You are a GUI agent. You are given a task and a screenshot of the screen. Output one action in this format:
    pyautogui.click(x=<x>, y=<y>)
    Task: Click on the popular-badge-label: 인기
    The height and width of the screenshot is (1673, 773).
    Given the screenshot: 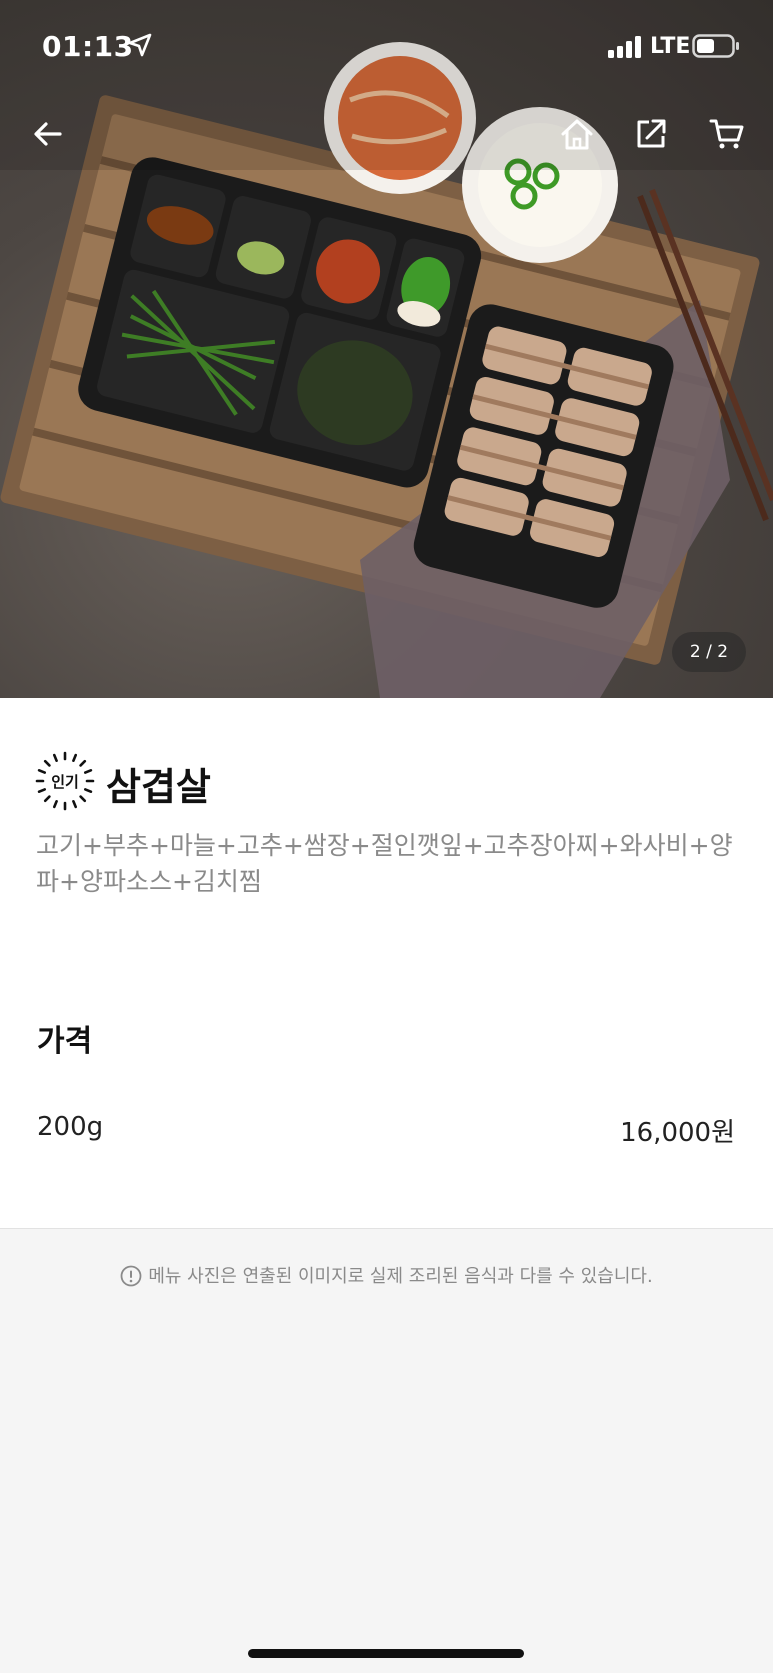 What is the action you would take?
    pyautogui.click(x=65, y=781)
    